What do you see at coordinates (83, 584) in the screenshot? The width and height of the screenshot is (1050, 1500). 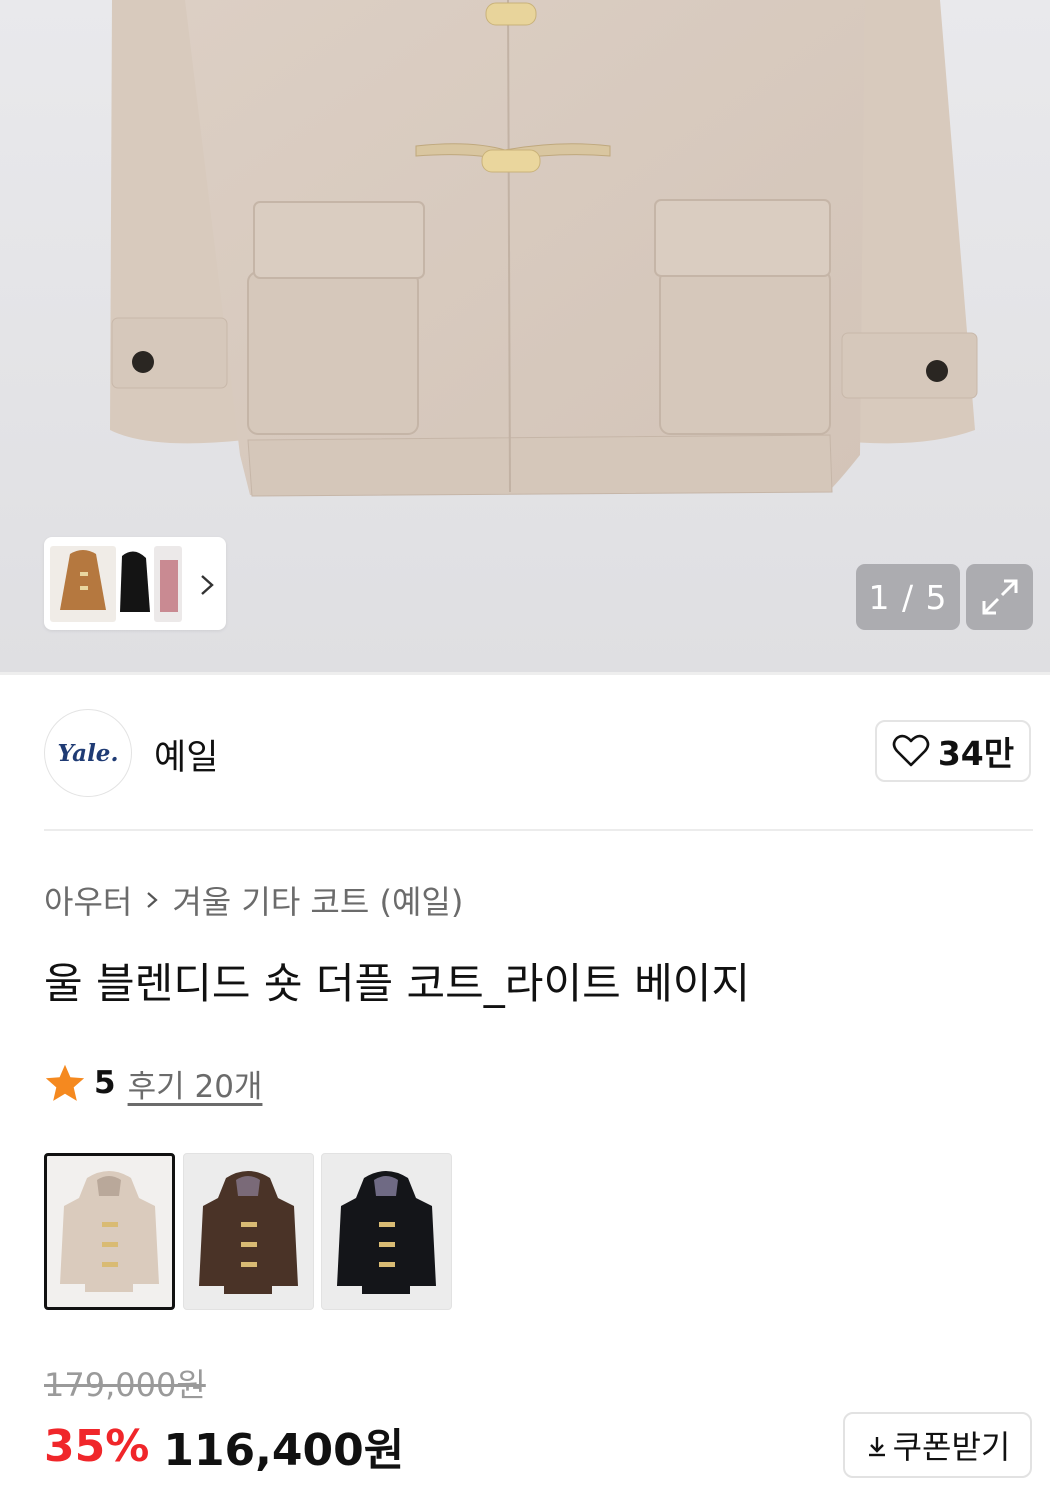 I see `thumbnail-camel-coat` at bounding box center [83, 584].